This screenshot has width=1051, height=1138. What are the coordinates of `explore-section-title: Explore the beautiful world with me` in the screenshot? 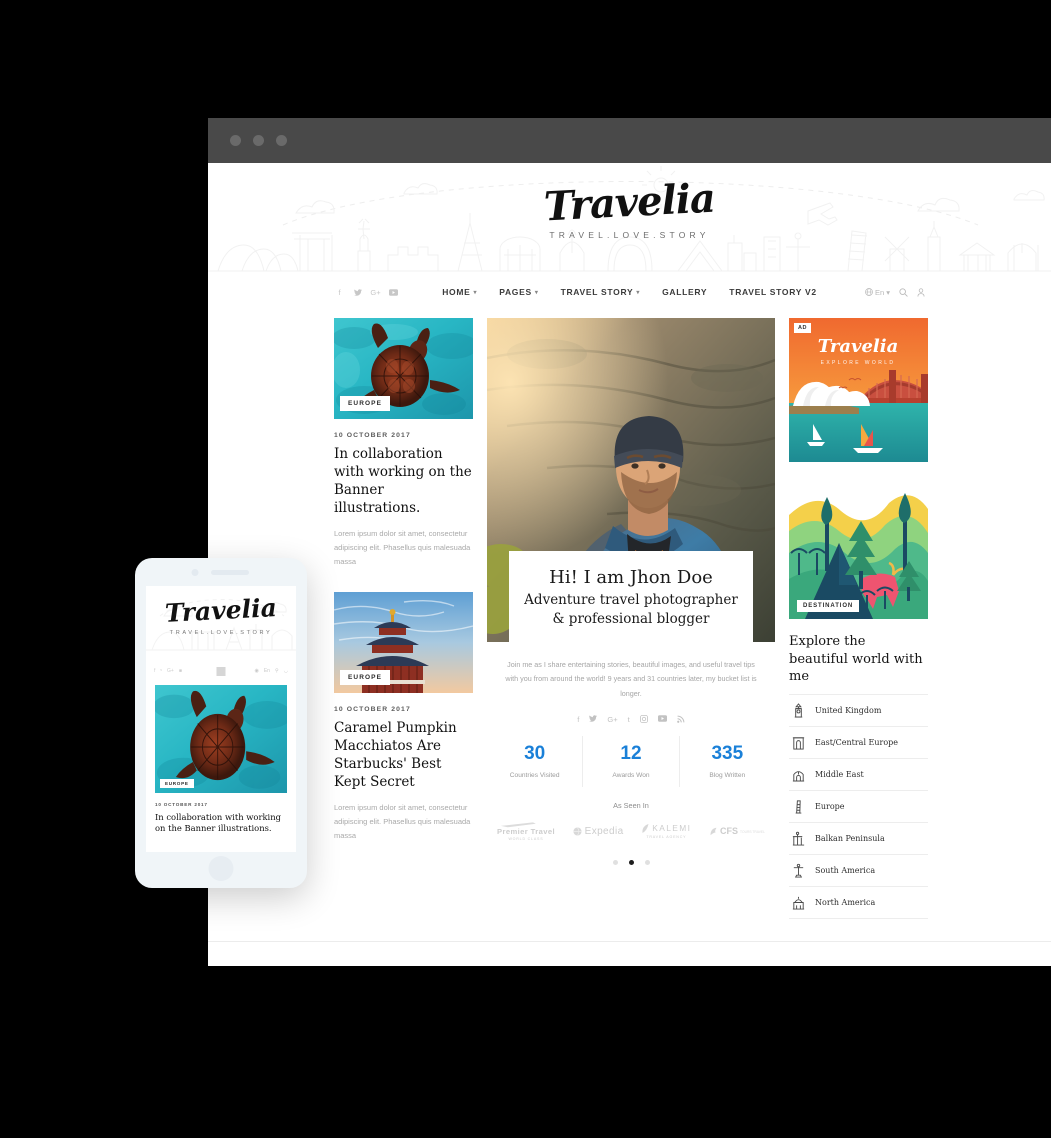 It's located at (856, 659).